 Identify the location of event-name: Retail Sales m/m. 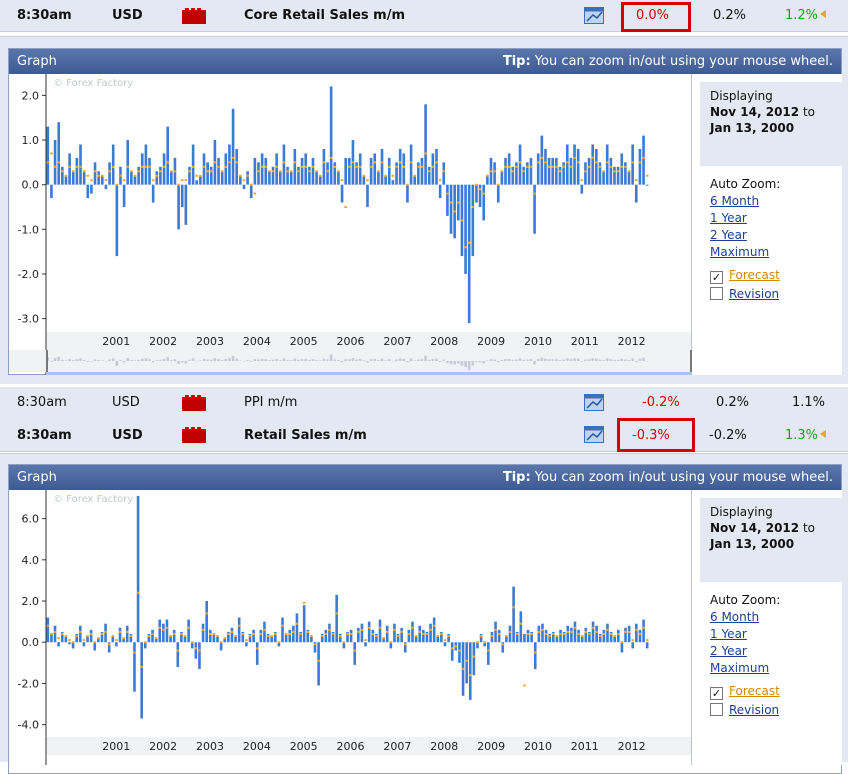
(305, 435).